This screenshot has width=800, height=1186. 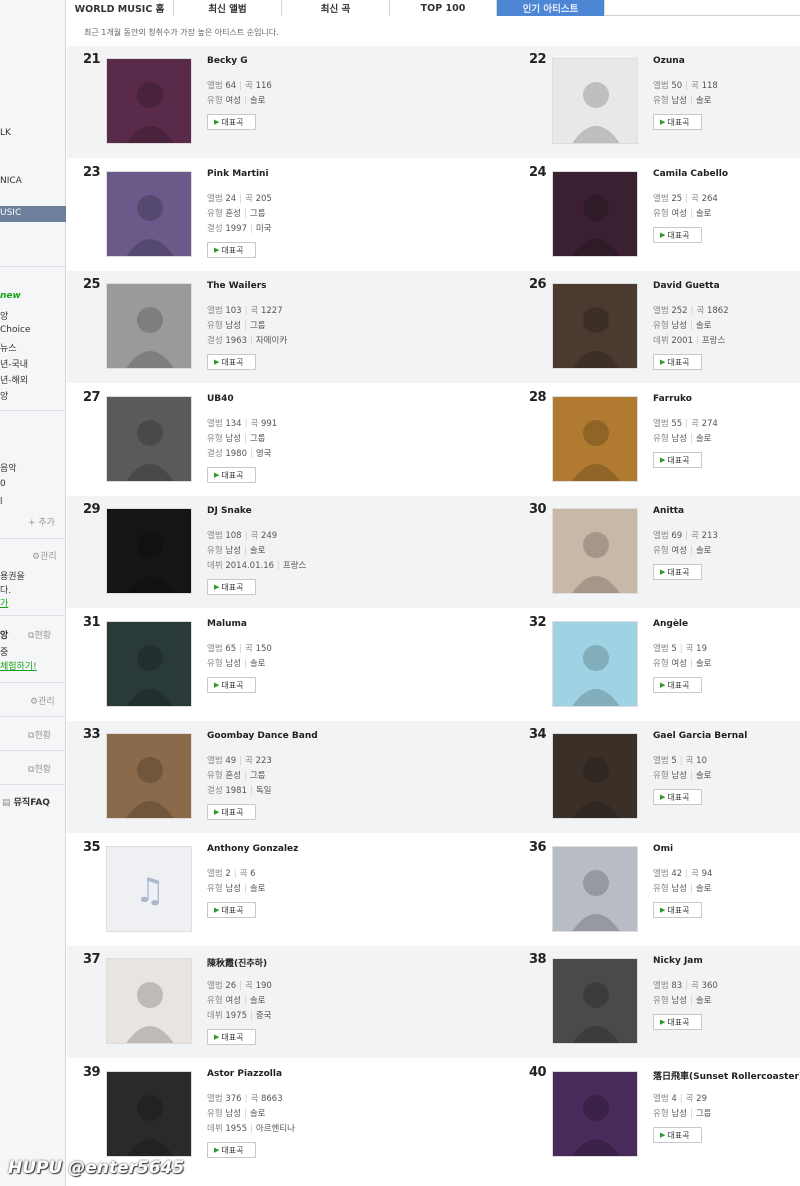 I want to click on artist-origin: 데뷔 2001 | 프랑스, so click(x=689, y=341).